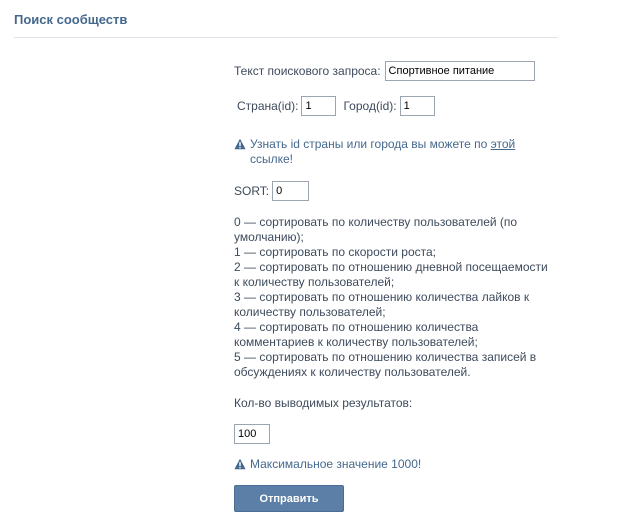 The height and width of the screenshot is (515, 623). Describe the element at coordinates (394, 191) in the screenshot. I see `sort-row: SORT:` at that location.